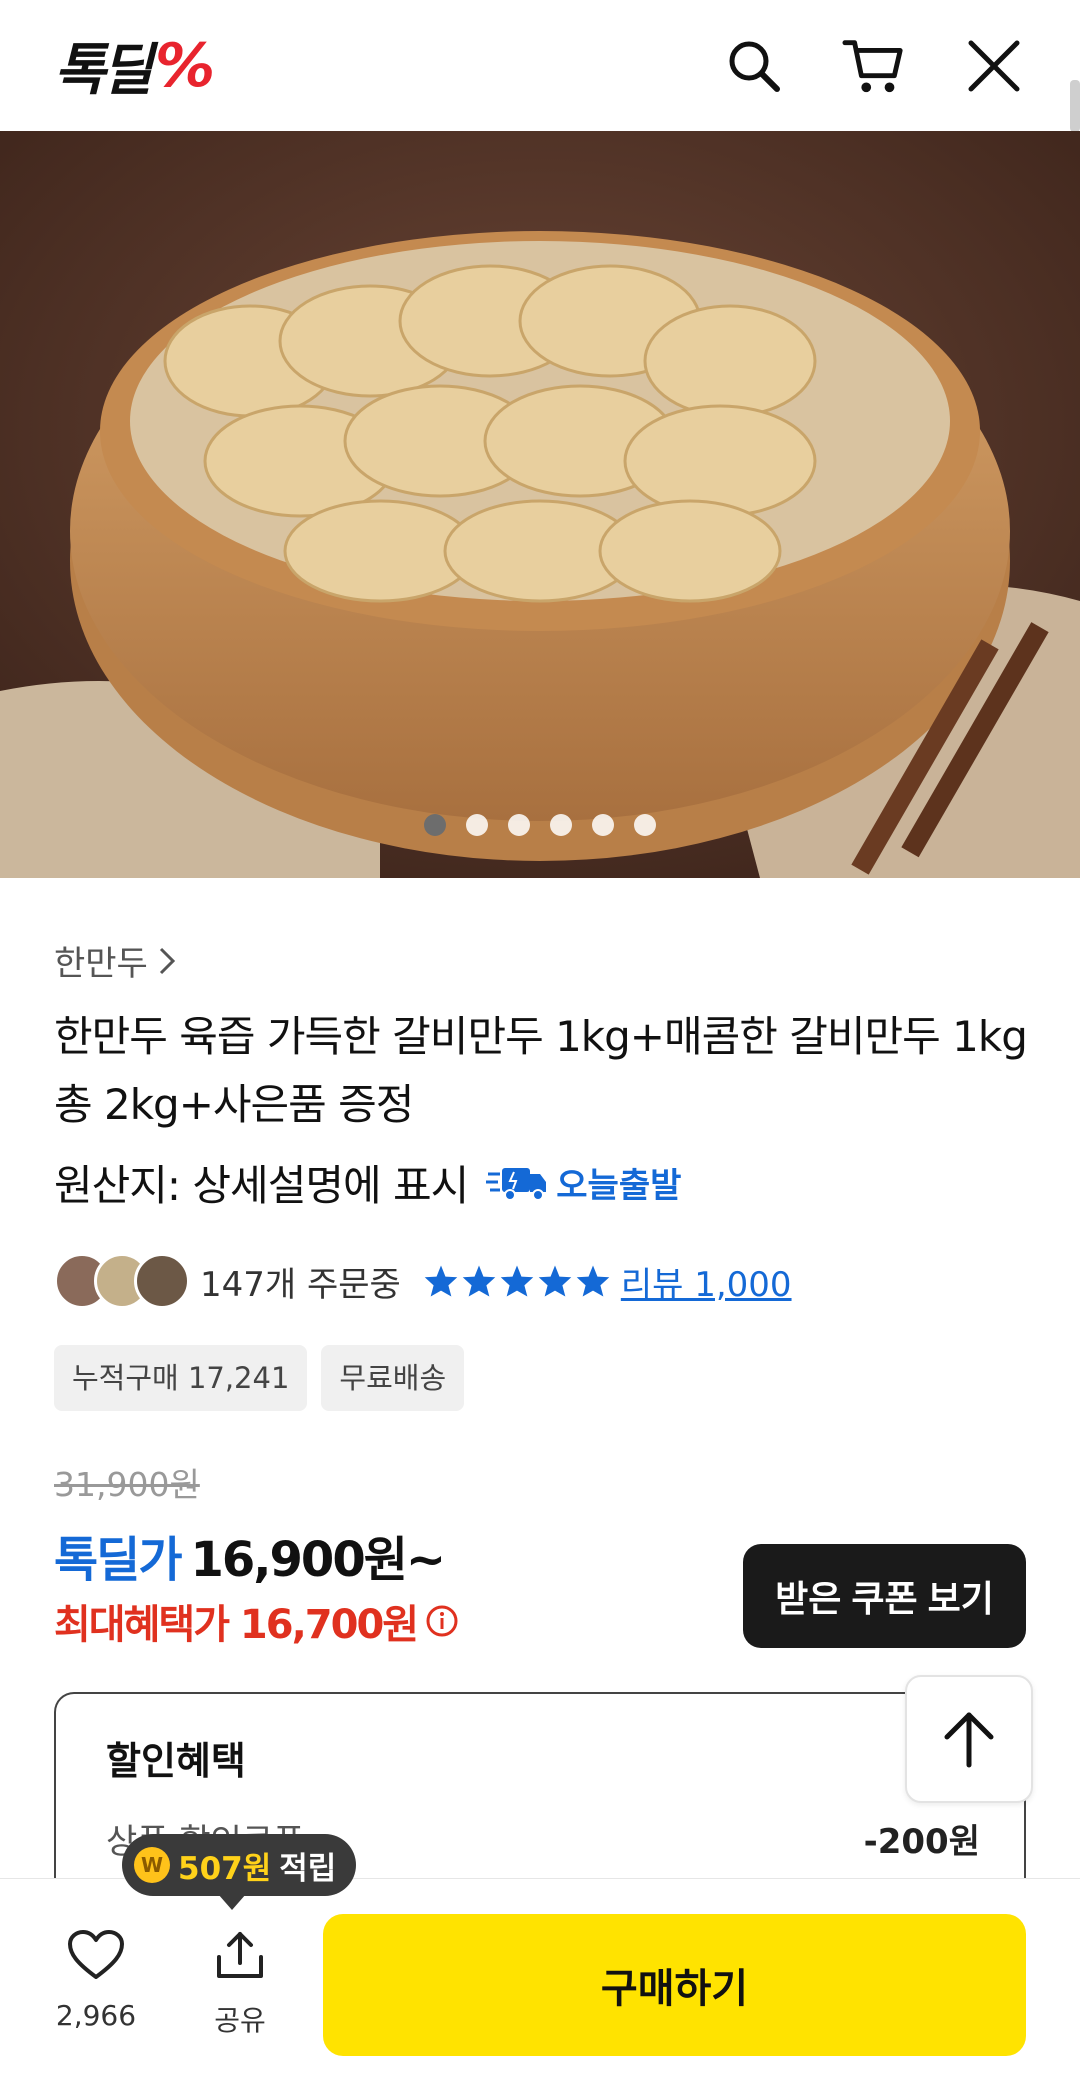 The image size is (1080, 2091). Describe the element at coordinates (101, 964) in the screenshot. I see `brand-name: 한만두` at that location.